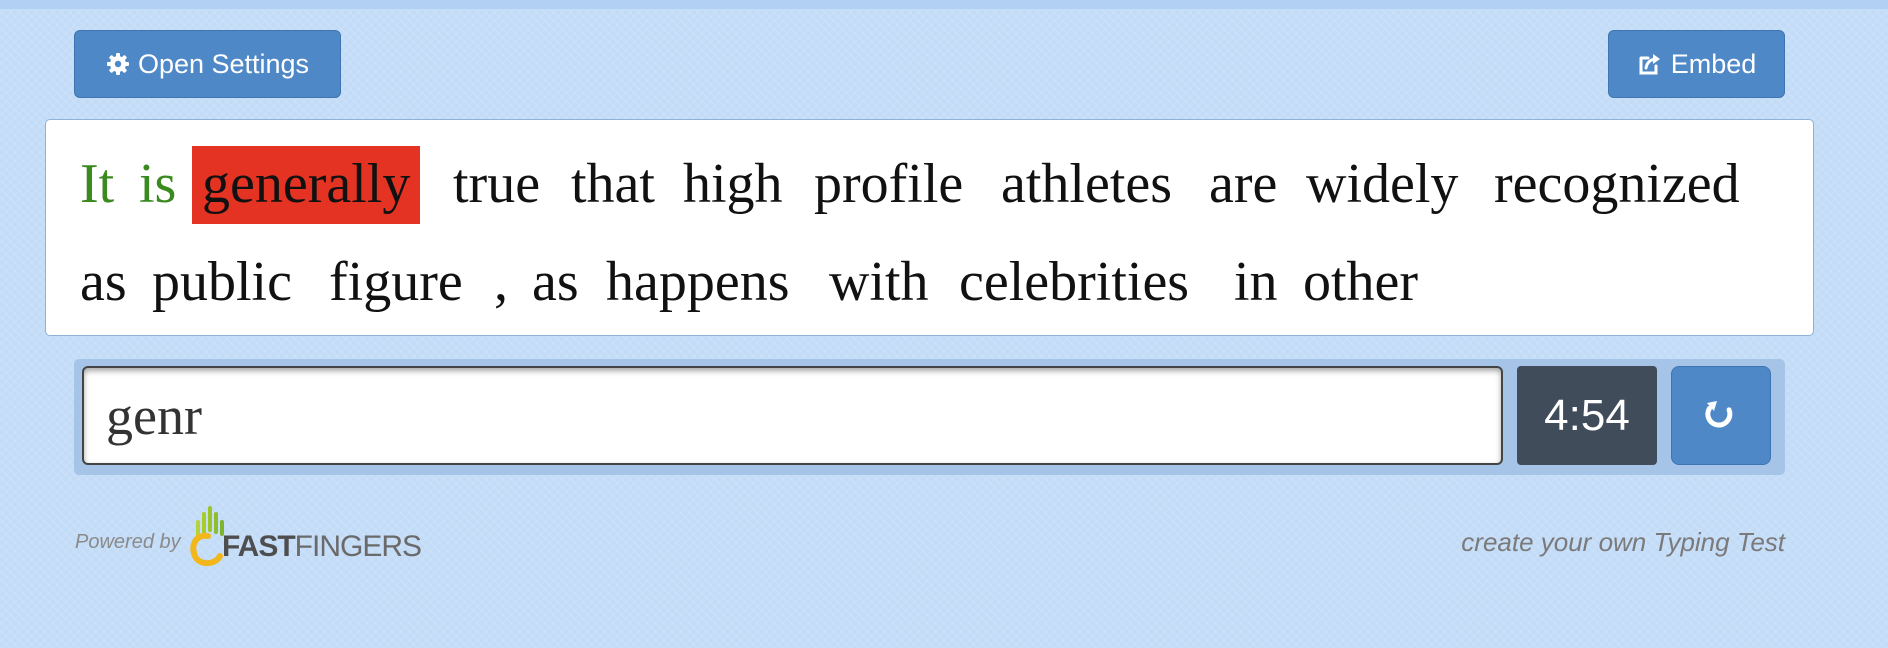 This screenshot has height=648, width=1888. Describe the element at coordinates (158, 184) in the screenshot. I see `word: is` at that location.